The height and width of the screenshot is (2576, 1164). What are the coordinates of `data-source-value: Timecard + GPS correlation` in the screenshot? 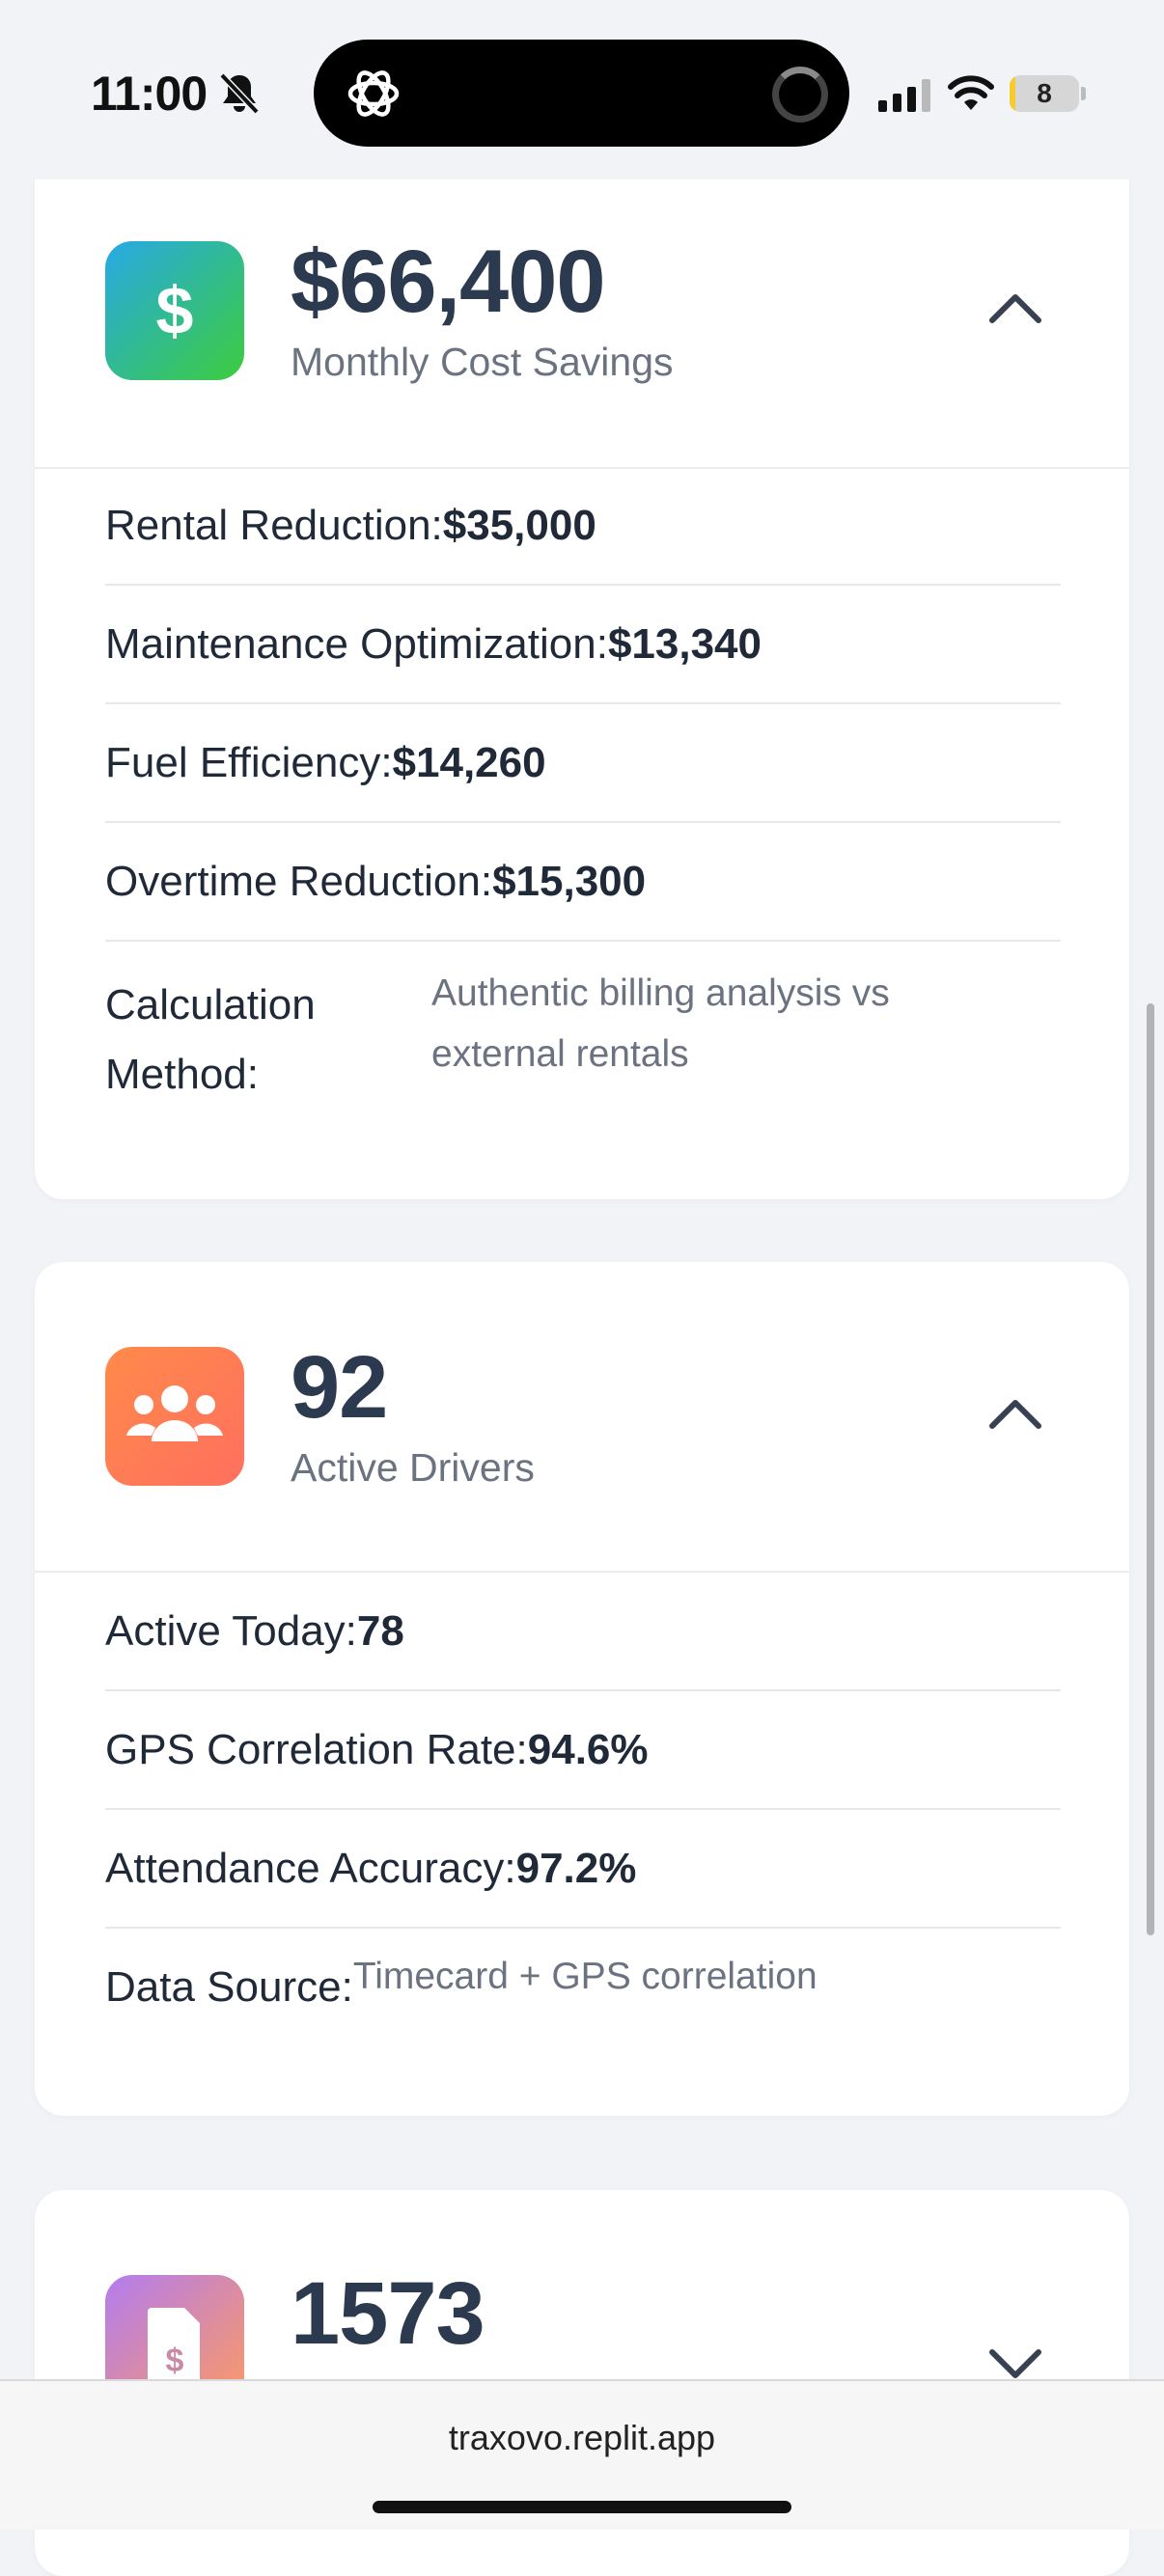 It's located at (585, 1977).